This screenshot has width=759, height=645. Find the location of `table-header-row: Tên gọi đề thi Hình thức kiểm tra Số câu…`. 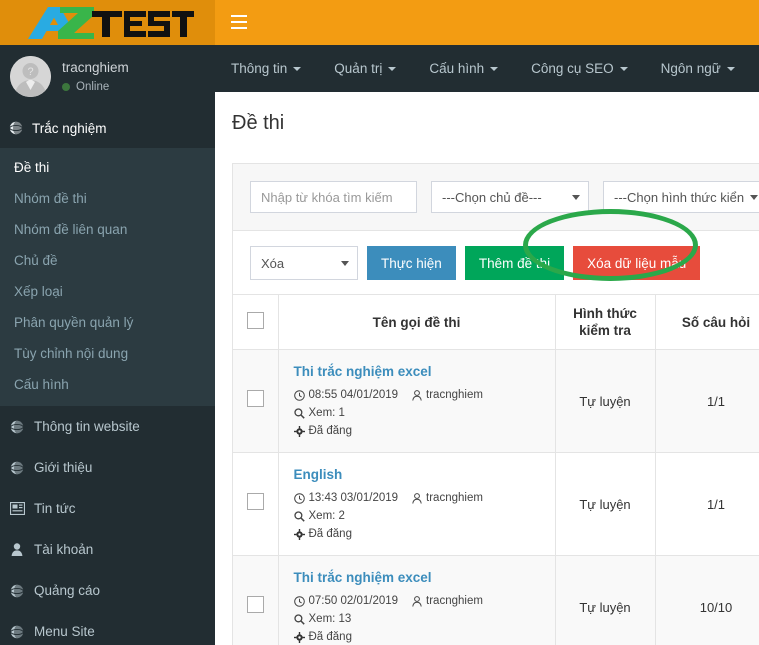

table-header-row: Tên gọi đề thi Hình thức kiểm tra Số câu… is located at coordinates (496, 322).